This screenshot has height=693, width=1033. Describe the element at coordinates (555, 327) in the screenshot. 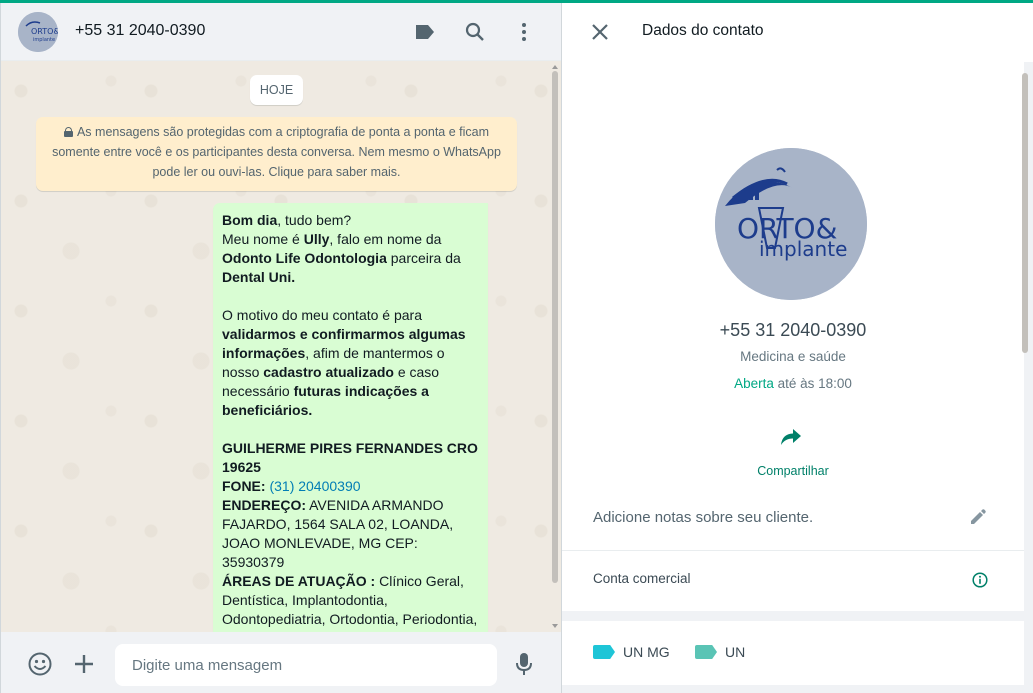

I see `chat-scrollbar` at that location.